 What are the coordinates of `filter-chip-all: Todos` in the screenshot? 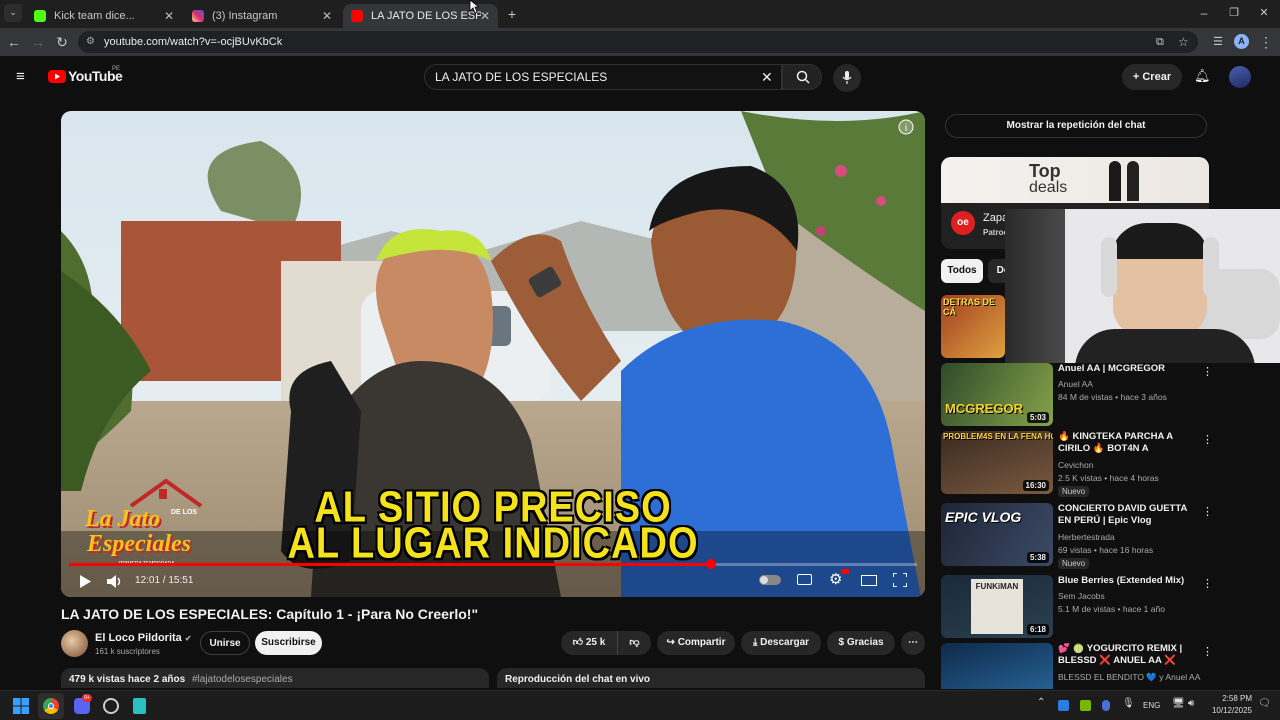 It's located at (962, 271).